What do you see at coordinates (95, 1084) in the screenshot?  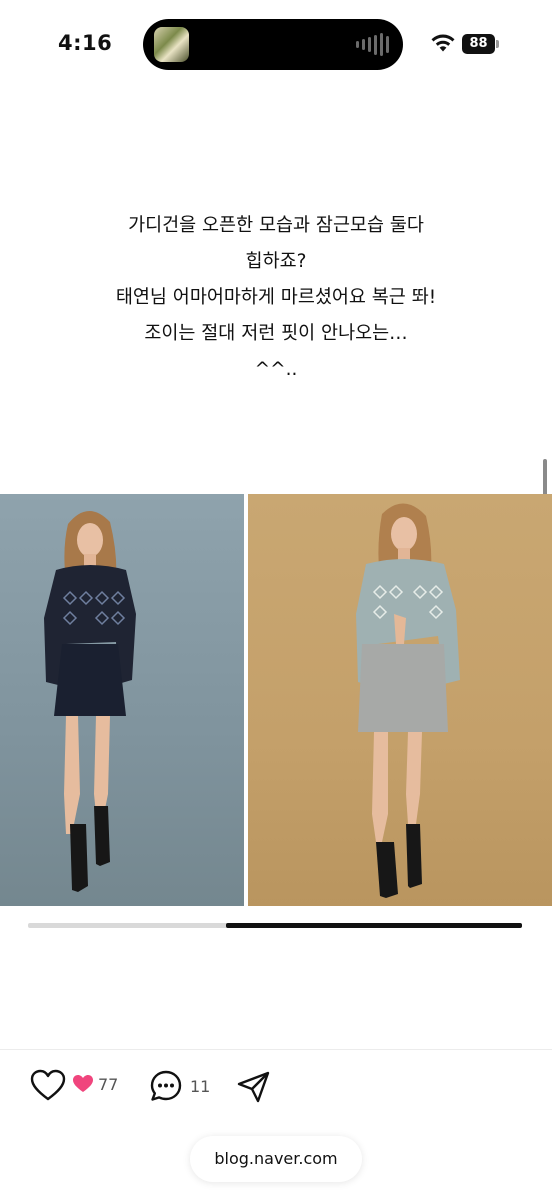 I see `like-count-group: 77` at bounding box center [95, 1084].